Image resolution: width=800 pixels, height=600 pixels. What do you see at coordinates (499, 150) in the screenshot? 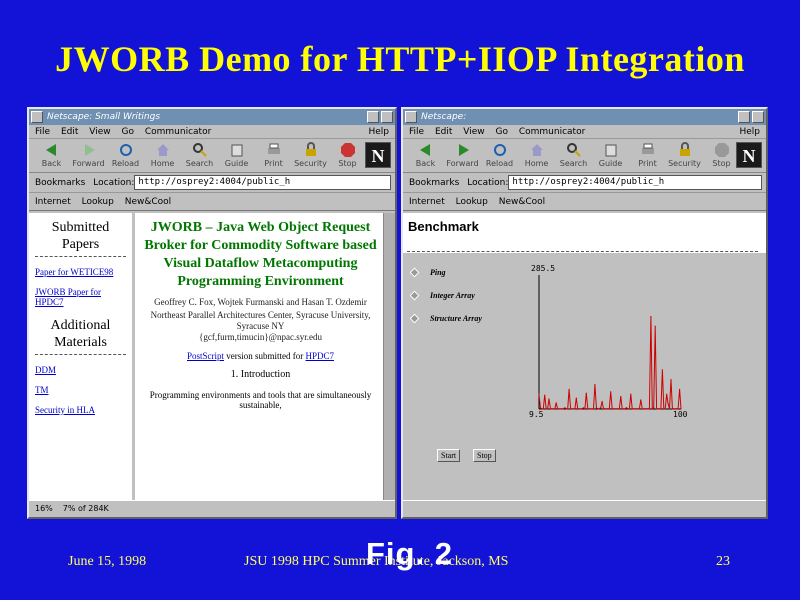
I see `reload-icon` at bounding box center [499, 150].